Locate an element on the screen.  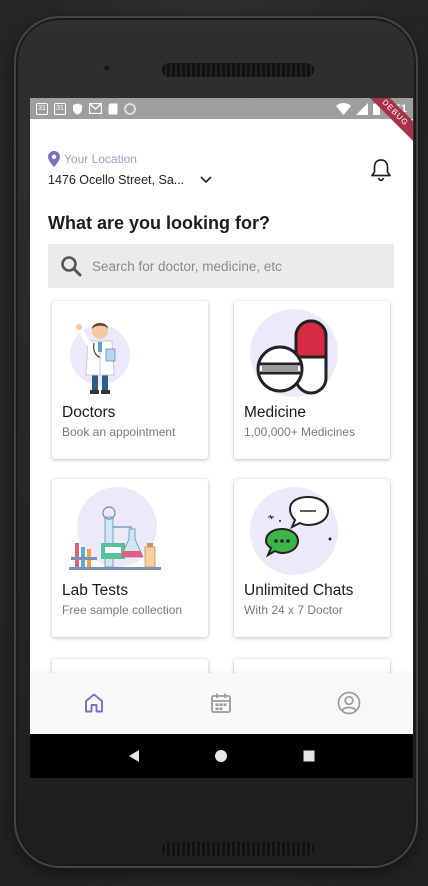
bell-icon is located at coordinates (381, 170).